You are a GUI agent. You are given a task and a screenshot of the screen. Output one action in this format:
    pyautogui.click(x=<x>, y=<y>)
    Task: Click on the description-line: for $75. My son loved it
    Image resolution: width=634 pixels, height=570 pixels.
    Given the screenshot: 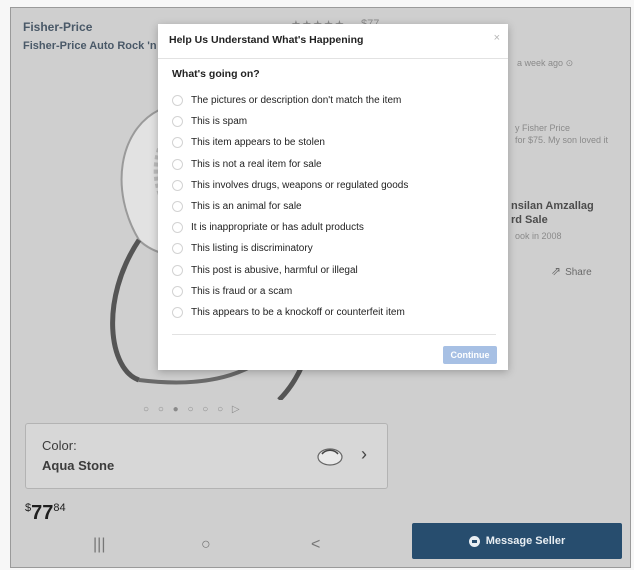 What is the action you would take?
    pyautogui.click(x=562, y=140)
    